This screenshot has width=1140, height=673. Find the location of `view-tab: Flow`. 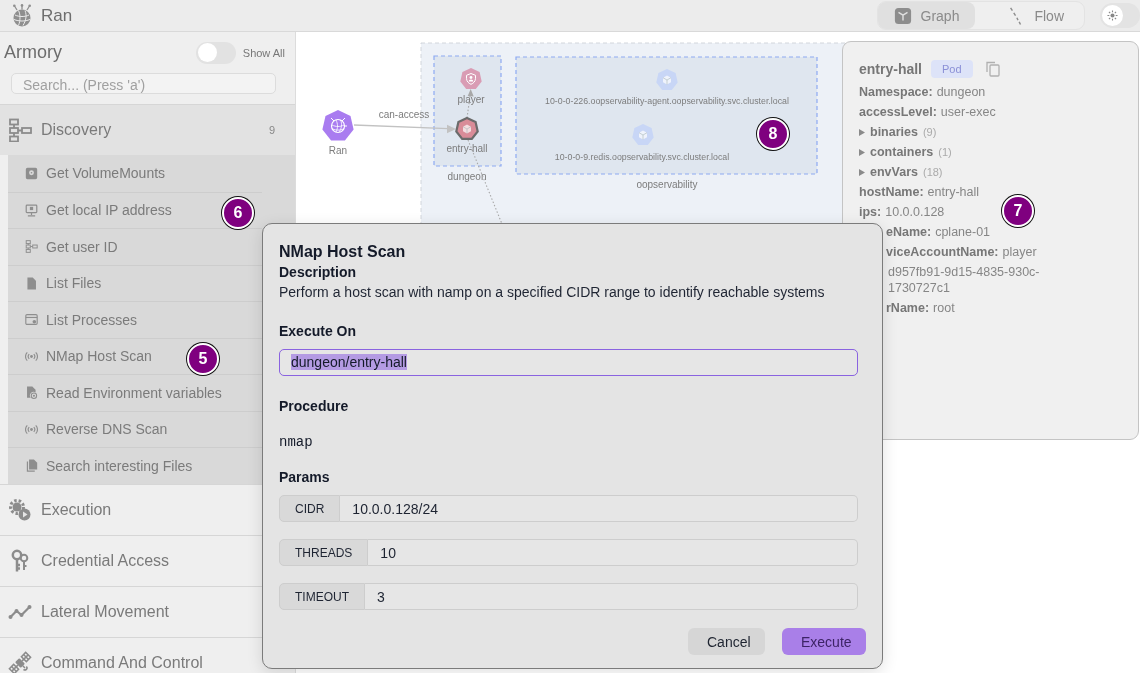

view-tab: Flow is located at coordinates (1035, 15).